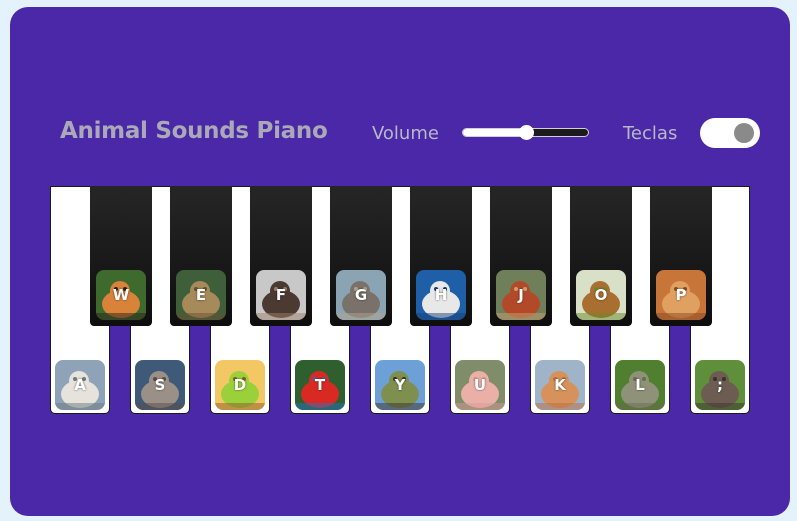 Image resolution: width=797 pixels, height=521 pixels. I want to click on wolf-icon: S, so click(160, 385).